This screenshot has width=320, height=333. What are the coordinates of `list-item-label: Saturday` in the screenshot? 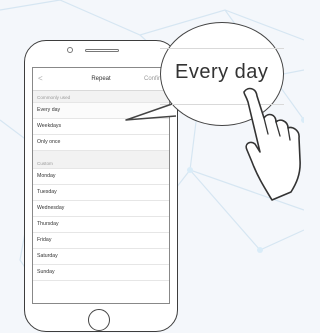 It's located at (47, 256).